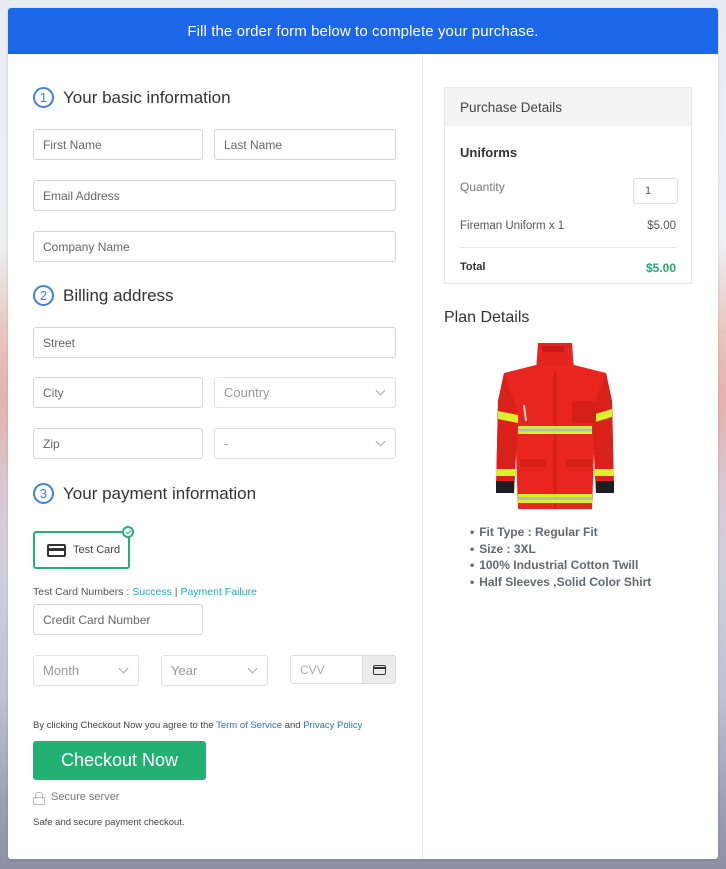 This screenshot has height=869, width=726. I want to click on last-name-input, so click(305, 144).